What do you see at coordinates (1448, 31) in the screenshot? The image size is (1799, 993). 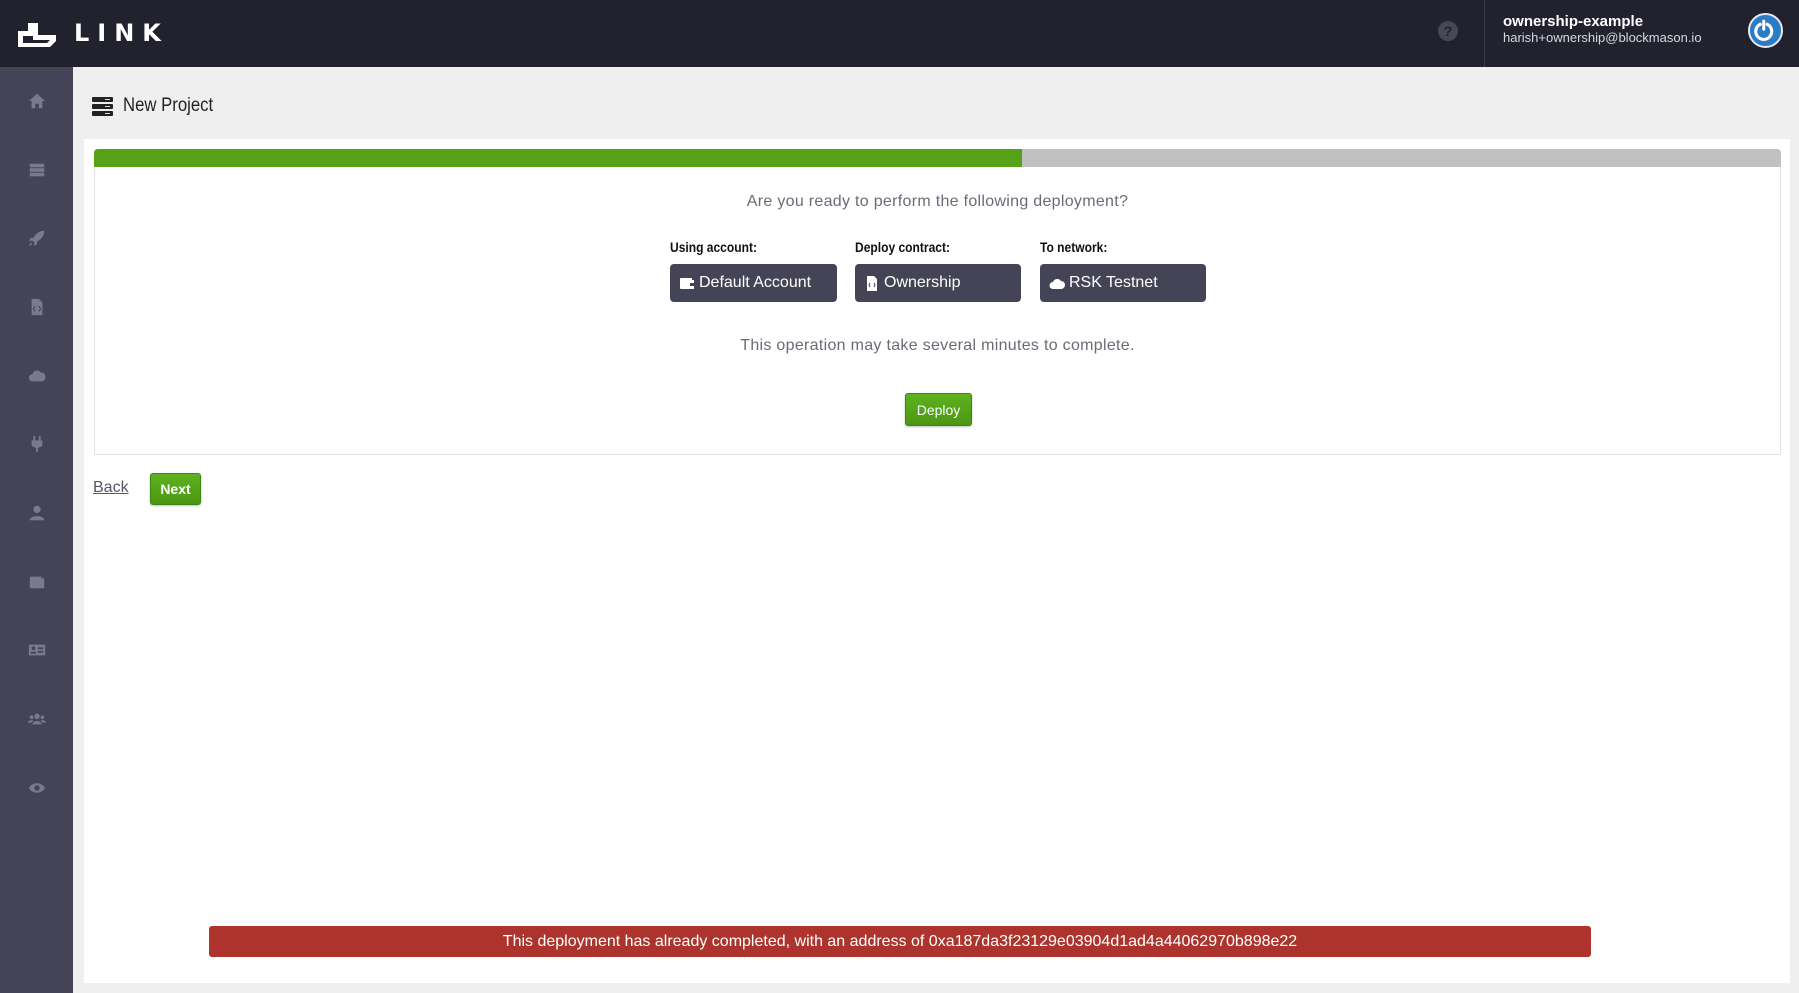 I see `question-circle-icon: ?` at bounding box center [1448, 31].